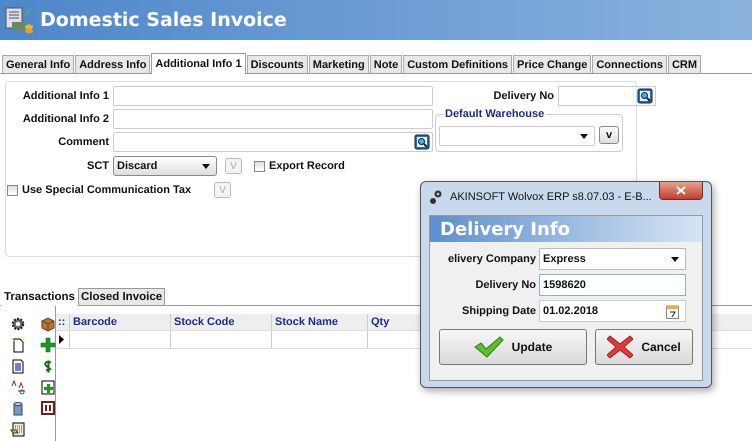 The image size is (752, 441). What do you see at coordinates (320, 322) in the screenshot?
I see `column-header: Stock Name` at bounding box center [320, 322].